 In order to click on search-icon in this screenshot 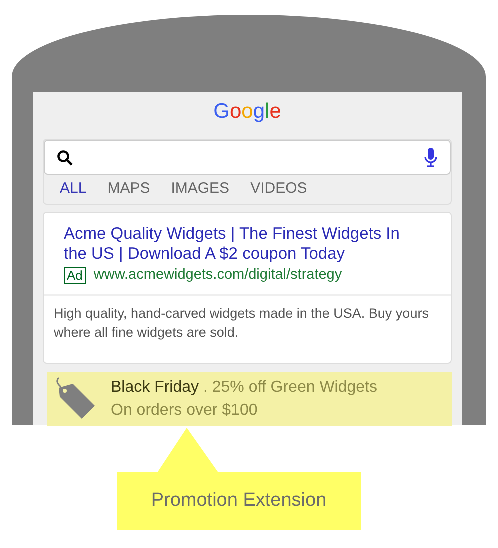, I will do `click(65, 158)`.